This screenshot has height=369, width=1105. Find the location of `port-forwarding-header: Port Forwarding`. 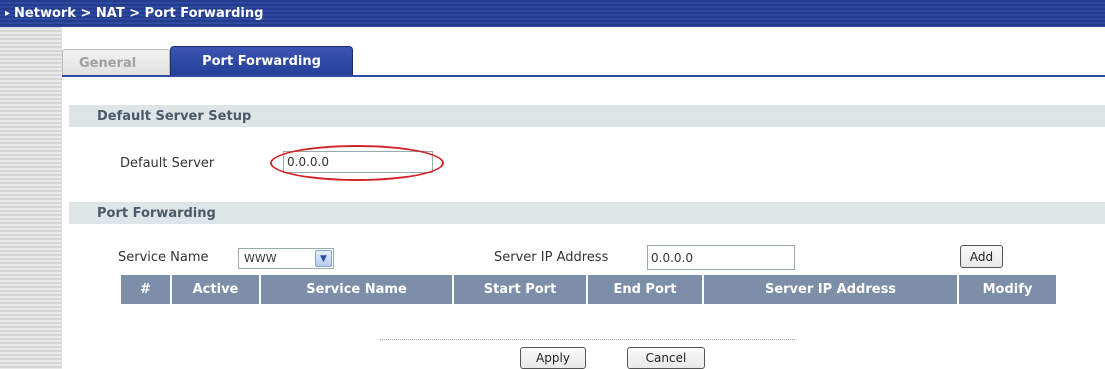

port-forwarding-header: Port Forwarding is located at coordinates (587, 213).